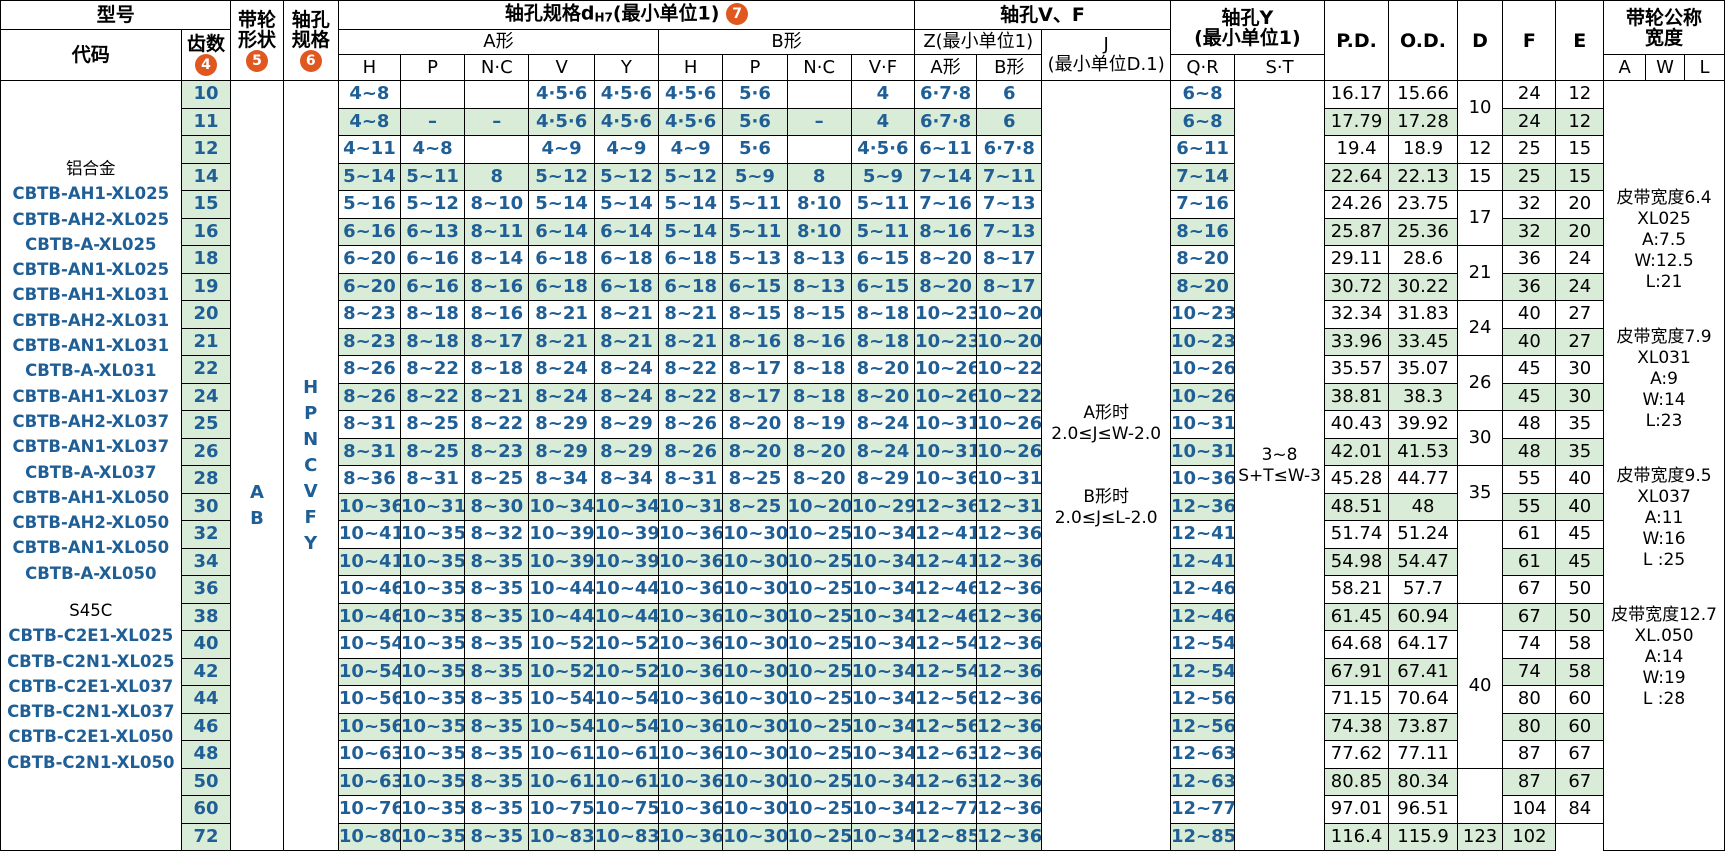  I want to click on header-belt-width-line2: 宽度, so click(1664, 37).